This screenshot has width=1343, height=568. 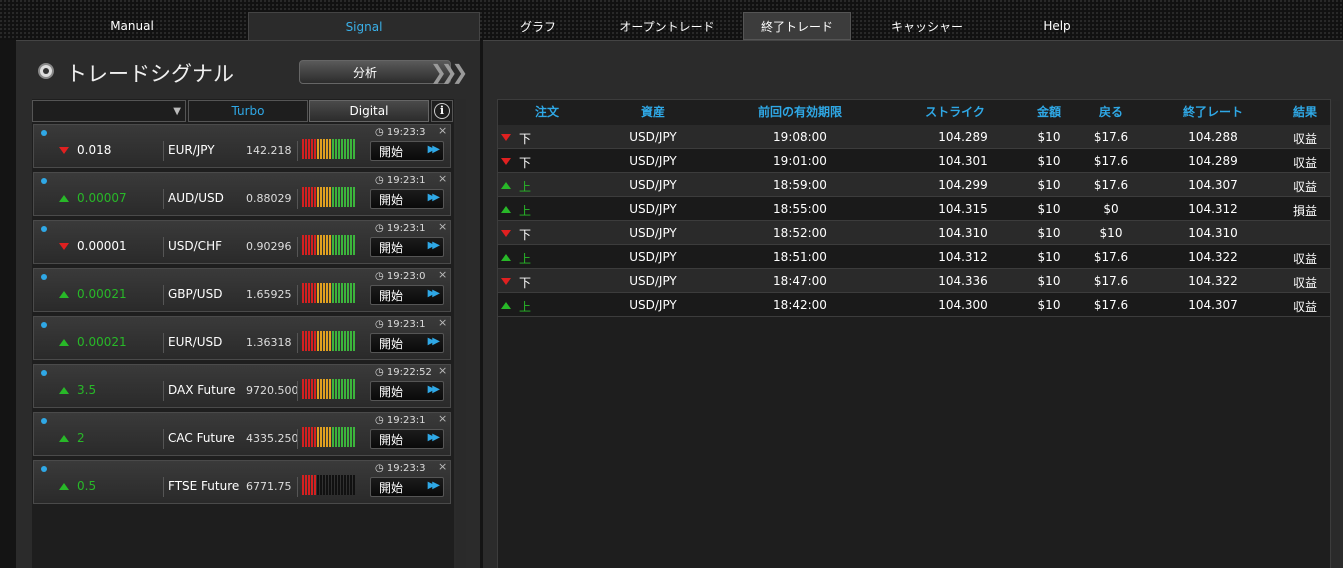 What do you see at coordinates (242, 338) in the screenshot?
I see `signal-row: ◷ 19:23:1 × 0.00021 EUR/USD 1.36318 開始 ▶▶` at bounding box center [242, 338].